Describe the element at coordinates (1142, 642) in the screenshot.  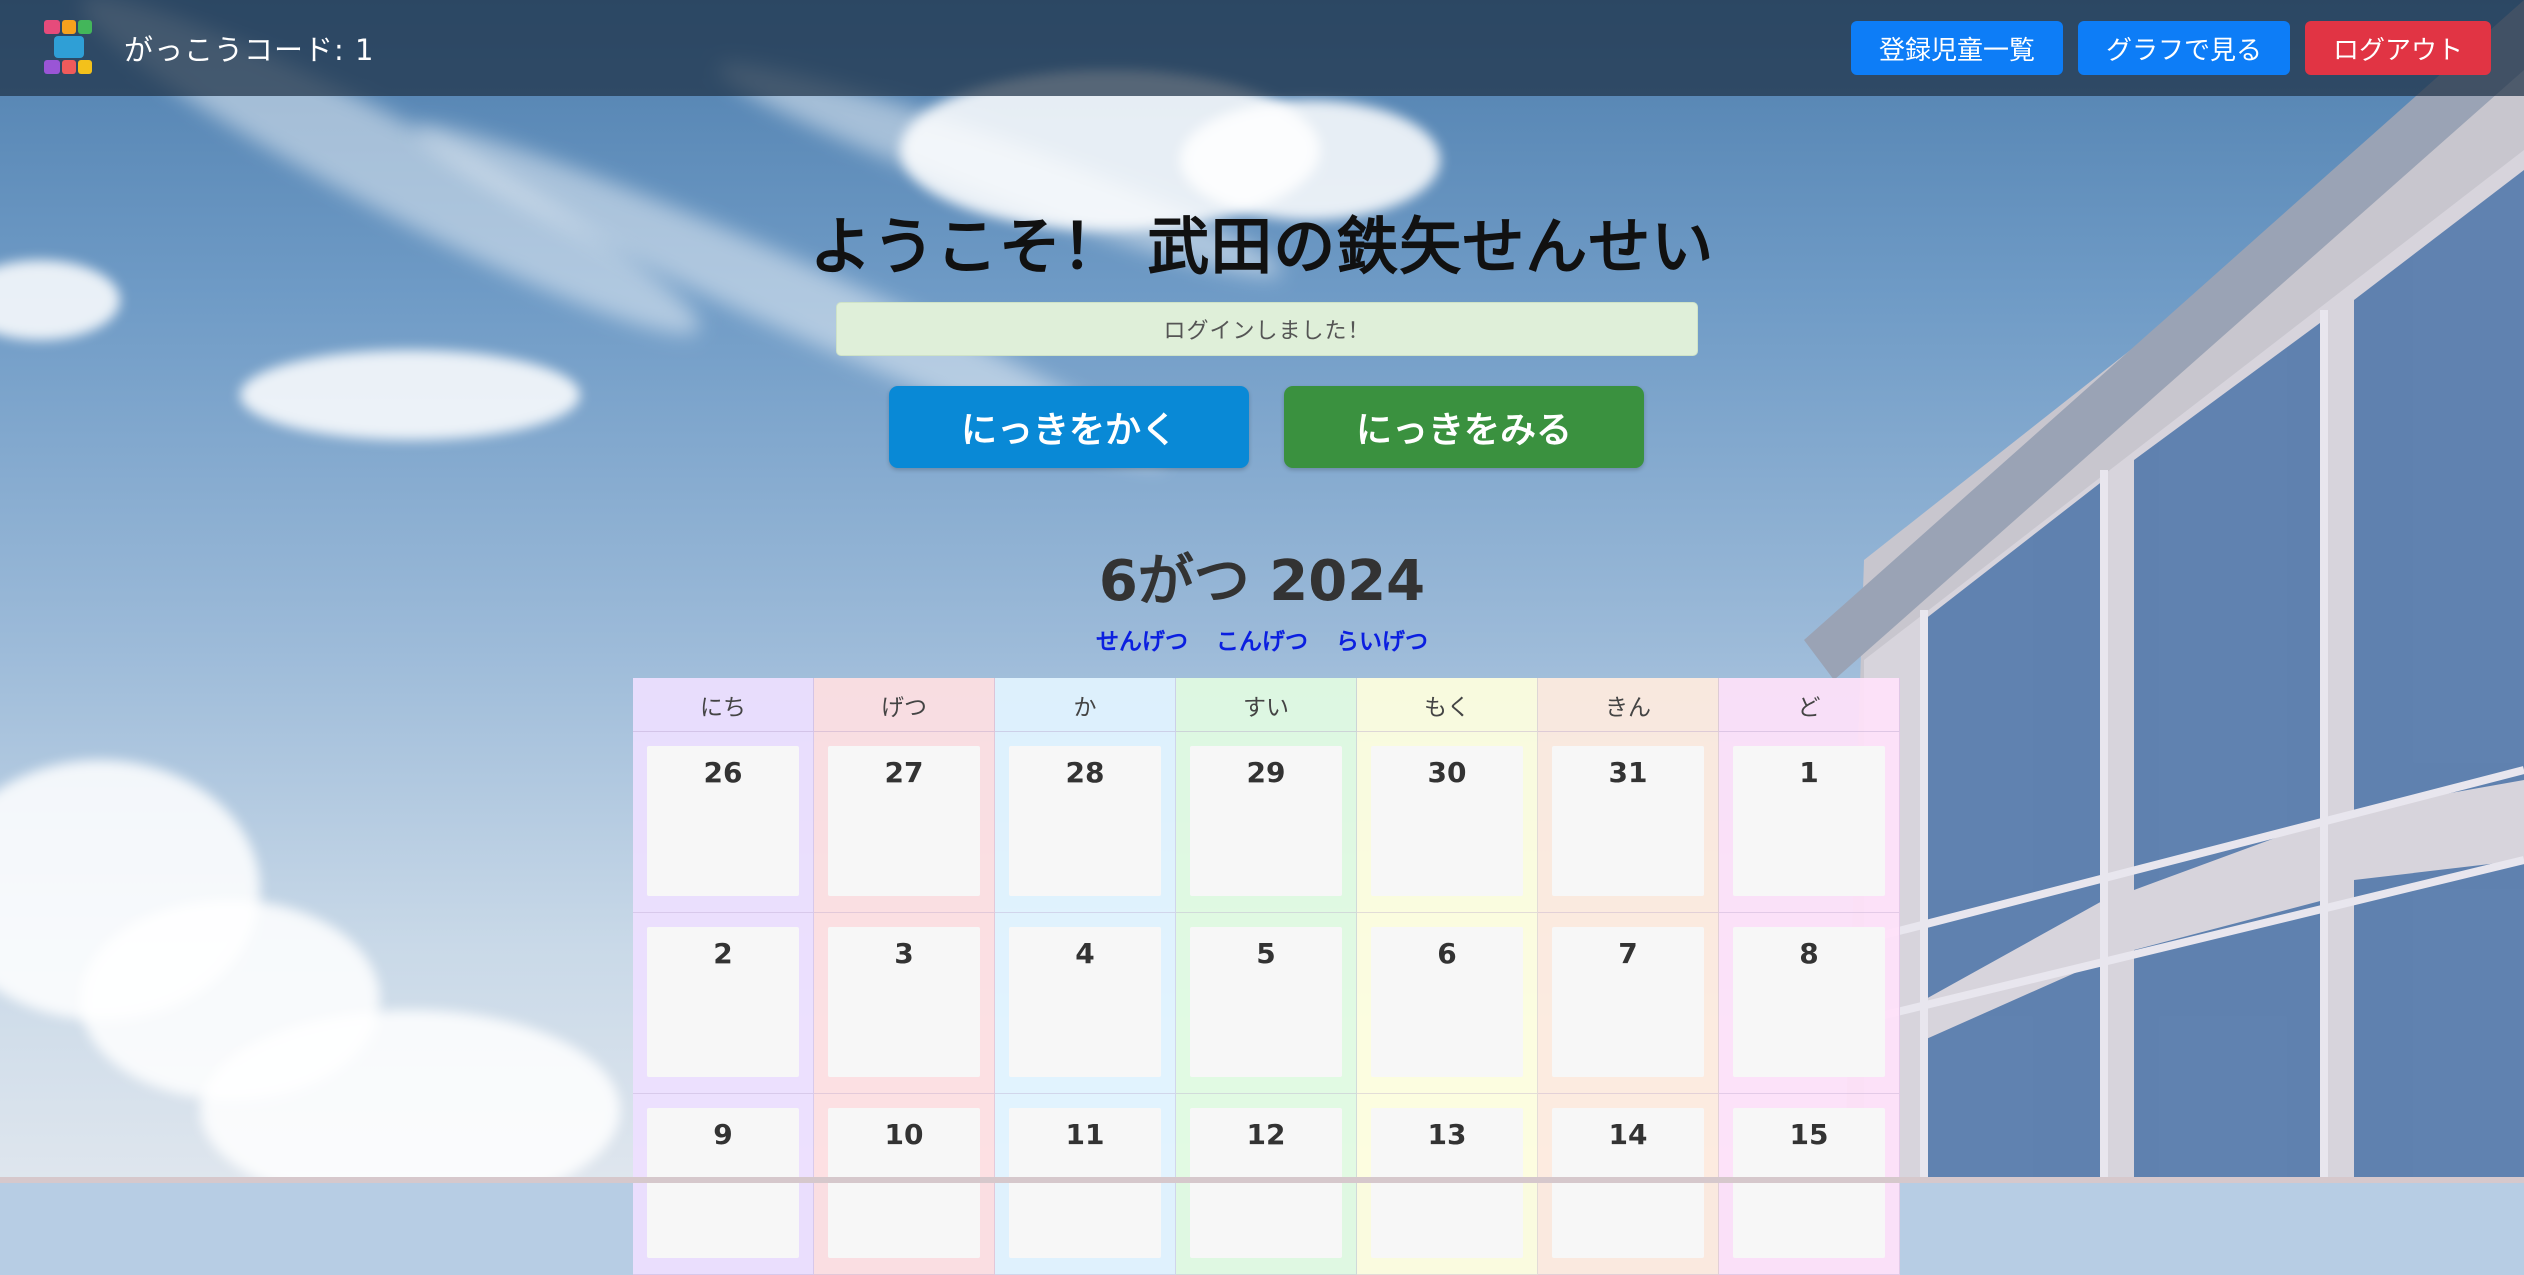
I see `prev-month-link: せんげつ` at that location.